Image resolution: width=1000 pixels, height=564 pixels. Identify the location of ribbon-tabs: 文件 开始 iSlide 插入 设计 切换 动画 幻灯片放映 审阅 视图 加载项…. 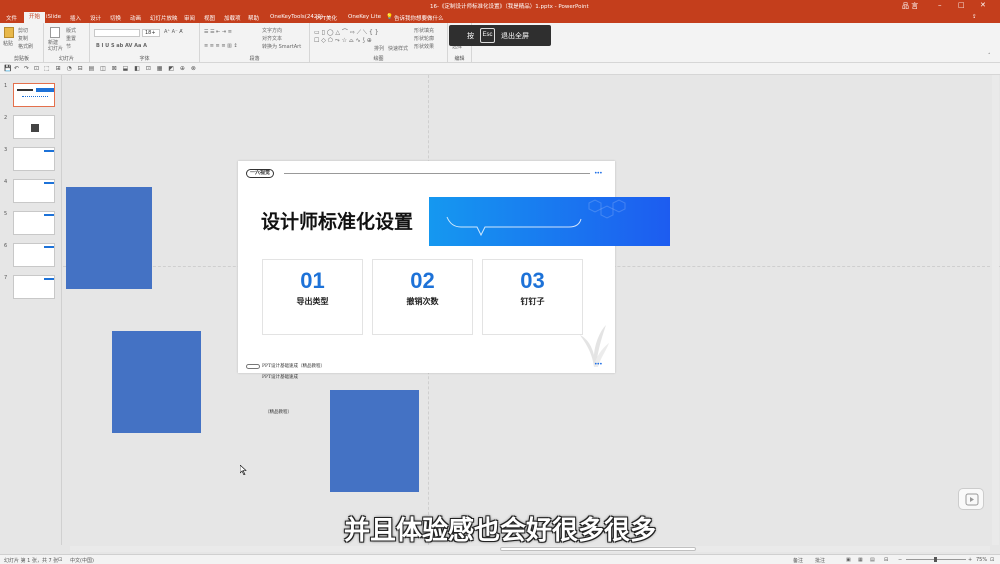
(500, 17).